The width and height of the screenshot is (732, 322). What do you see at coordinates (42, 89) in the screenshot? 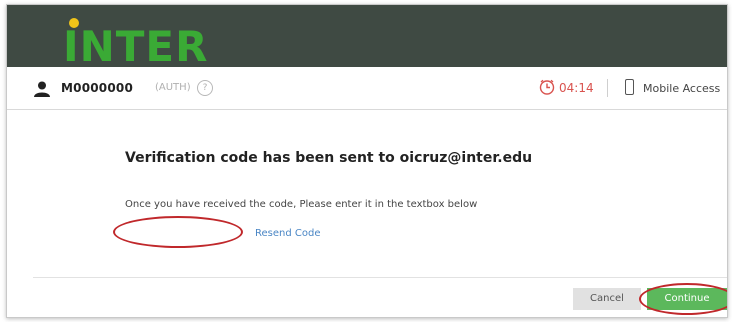
I see `user-icon` at bounding box center [42, 89].